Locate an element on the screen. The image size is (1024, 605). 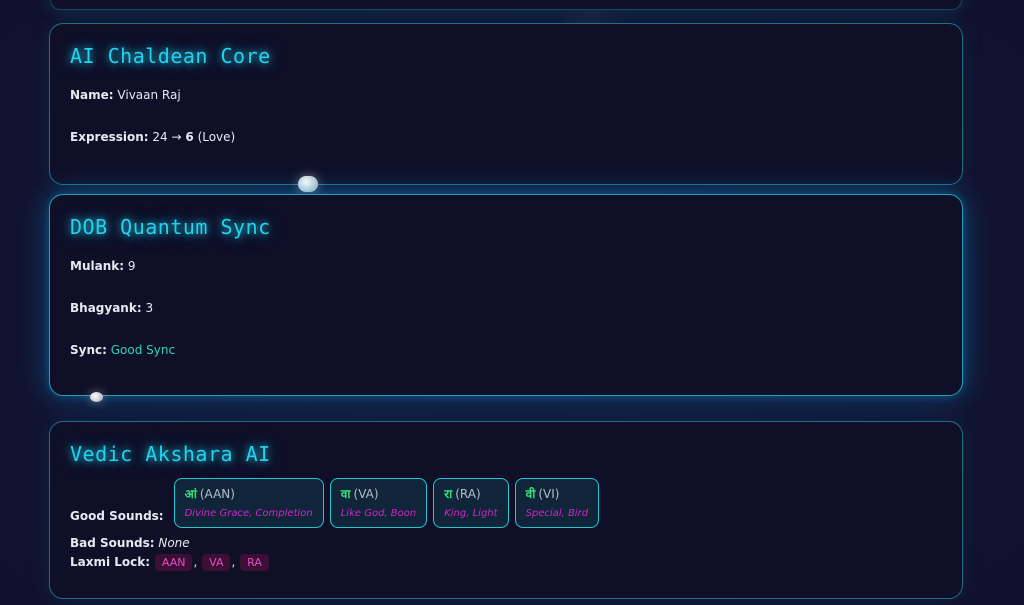
mulank-row: Mulank: 9 is located at coordinates (506, 266).